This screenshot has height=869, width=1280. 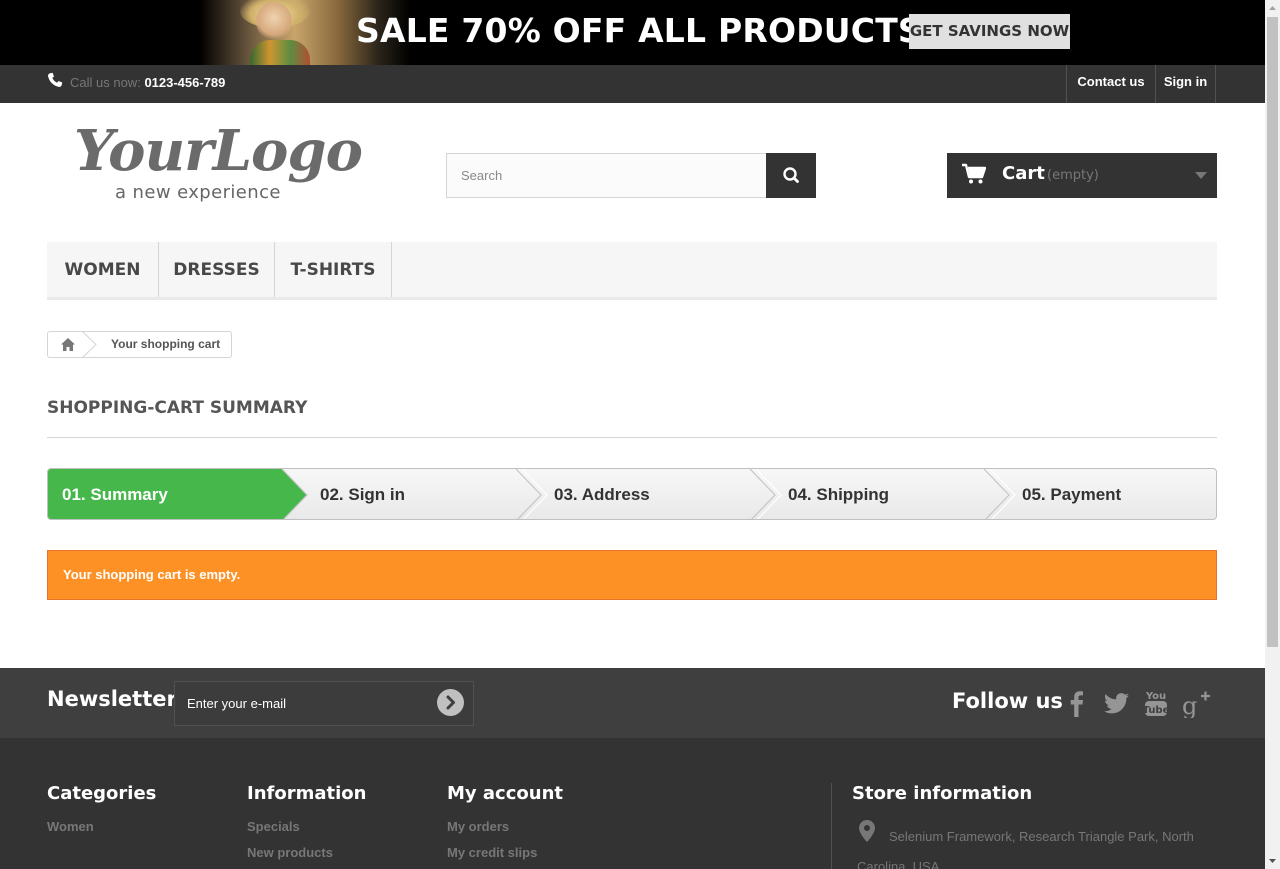 I want to click on breadcrumb: Your shopping cart, so click(x=139, y=344).